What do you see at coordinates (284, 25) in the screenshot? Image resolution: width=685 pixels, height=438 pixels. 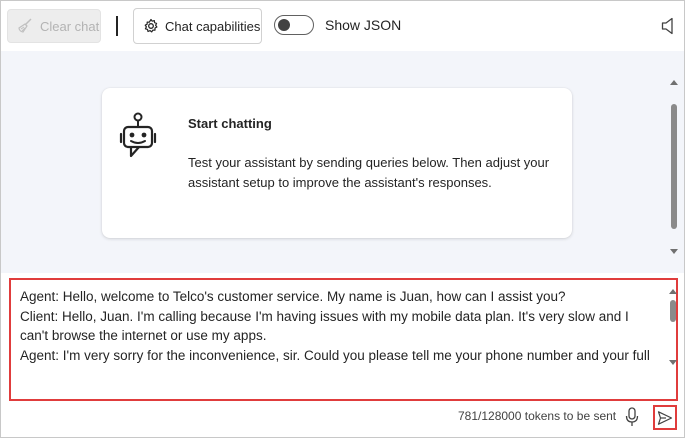 I see `toggle-knob` at bounding box center [284, 25].